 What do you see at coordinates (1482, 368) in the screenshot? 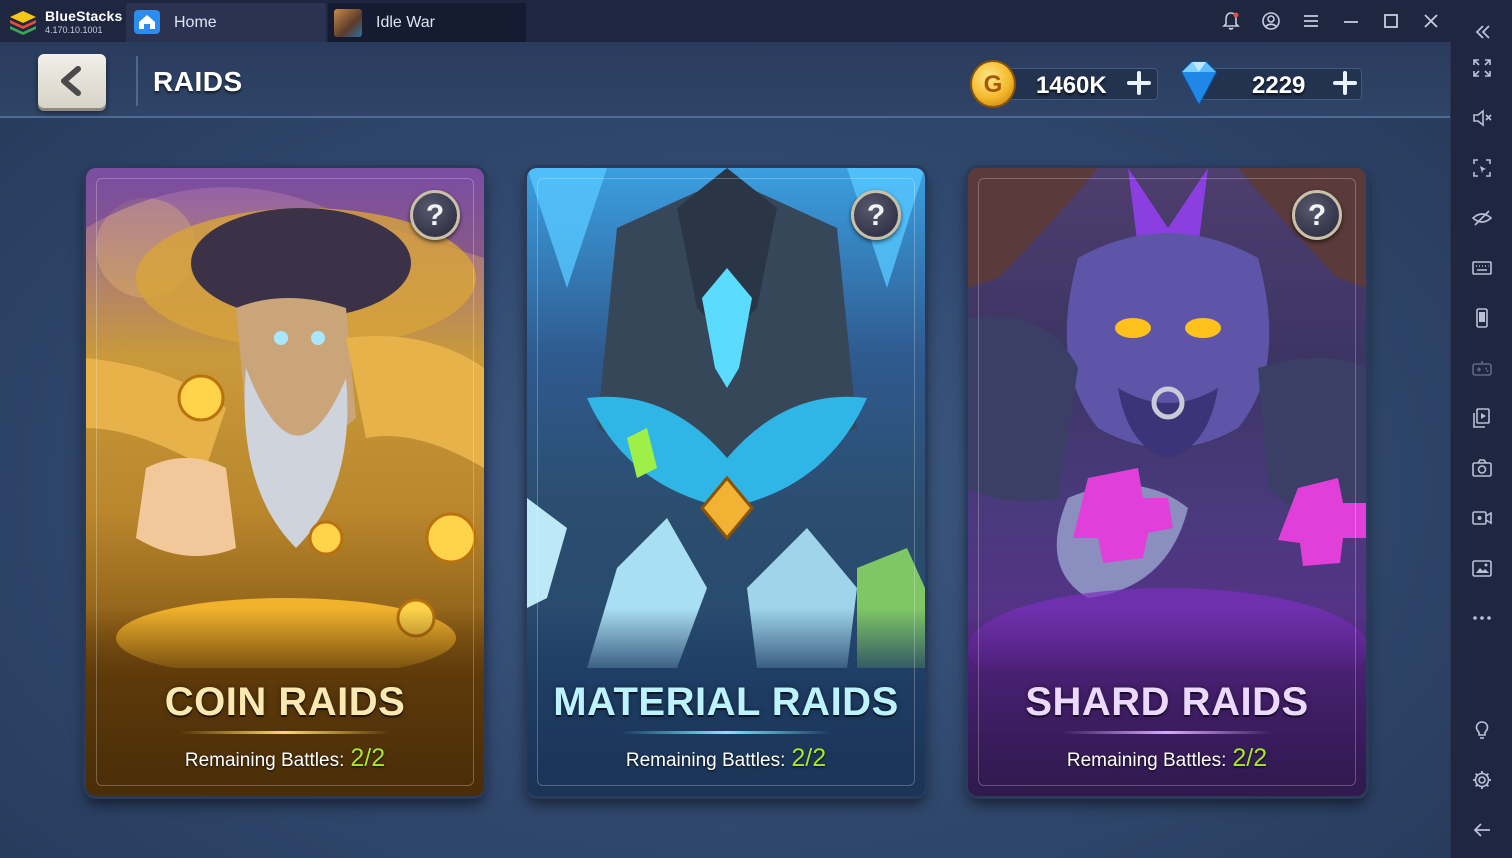
I see `gamepad-icon` at bounding box center [1482, 368].